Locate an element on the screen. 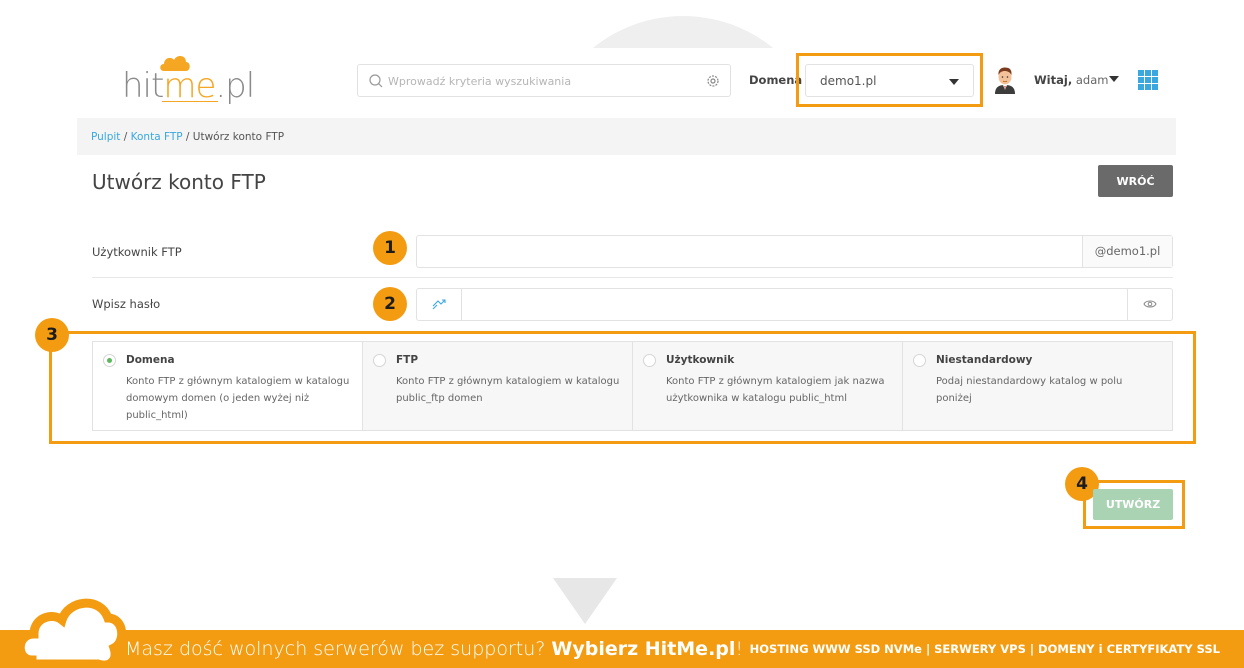 The image size is (1244, 668). domain-select-value: demo1.pl is located at coordinates (848, 81).